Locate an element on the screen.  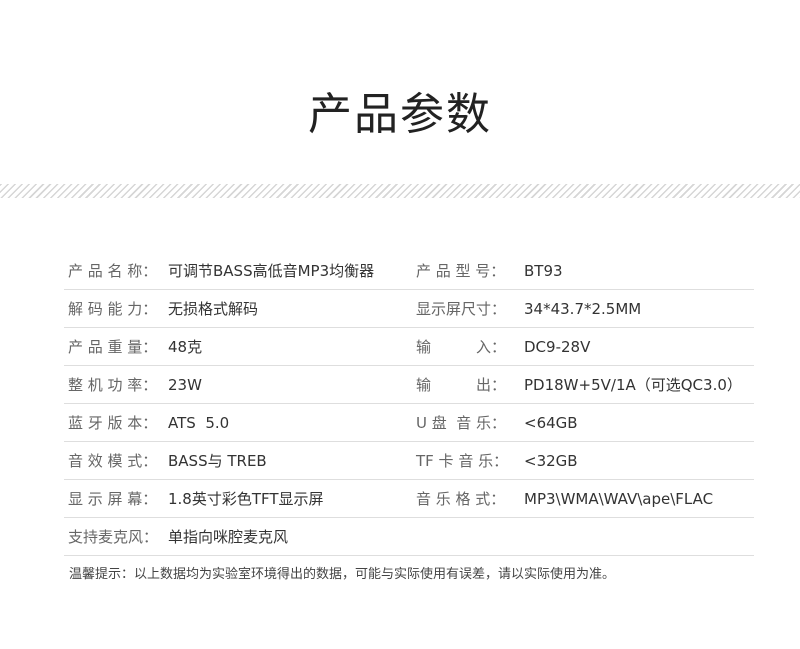
spec-row: 音 效 模 式： BASS与 TREB TF 卡 音 乐： <32GB is located at coordinates (409, 461).